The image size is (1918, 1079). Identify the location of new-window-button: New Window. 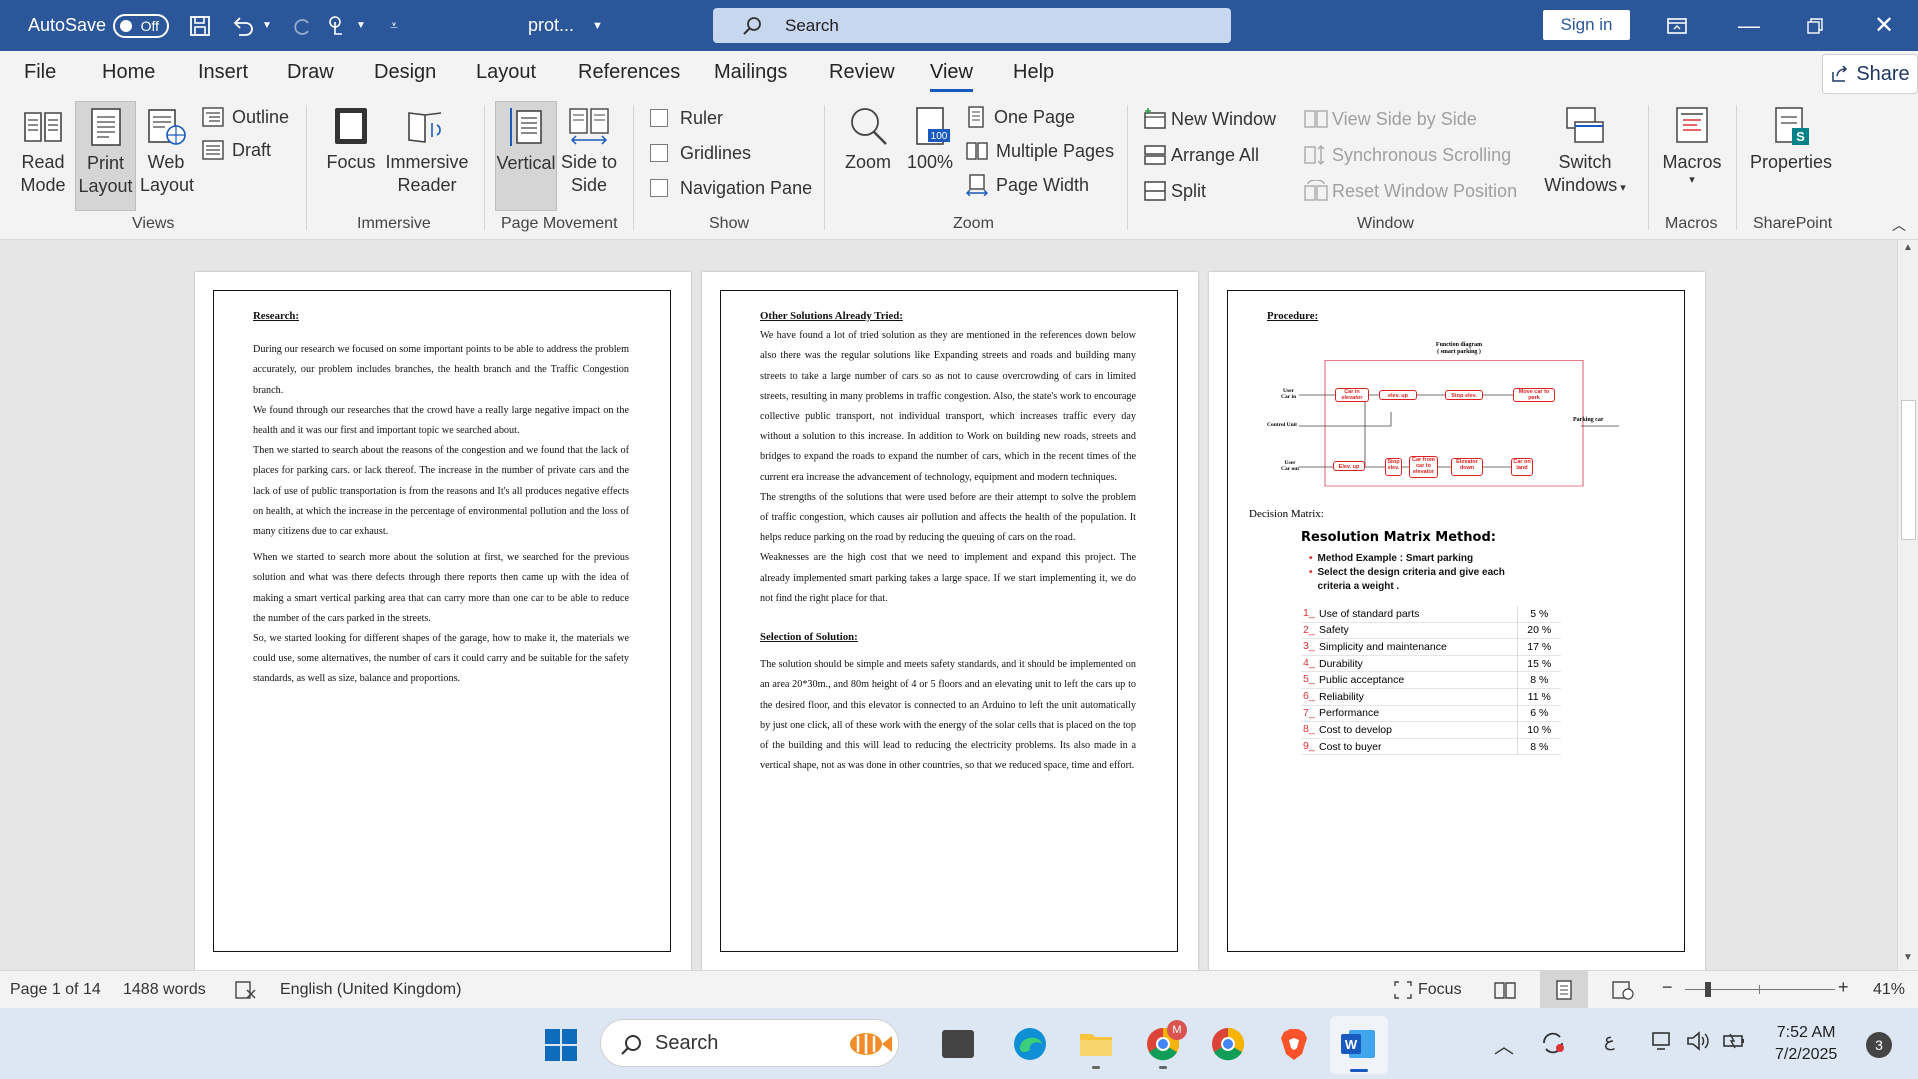
(1209, 119).